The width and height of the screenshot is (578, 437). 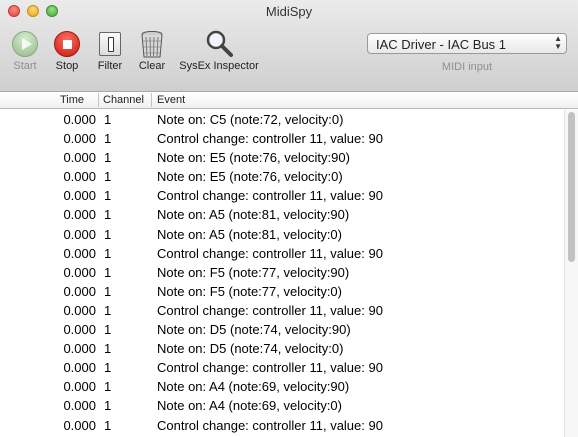 I want to click on cell-event: Note on: D5 (note:74, velocity:0), so click(x=250, y=349).